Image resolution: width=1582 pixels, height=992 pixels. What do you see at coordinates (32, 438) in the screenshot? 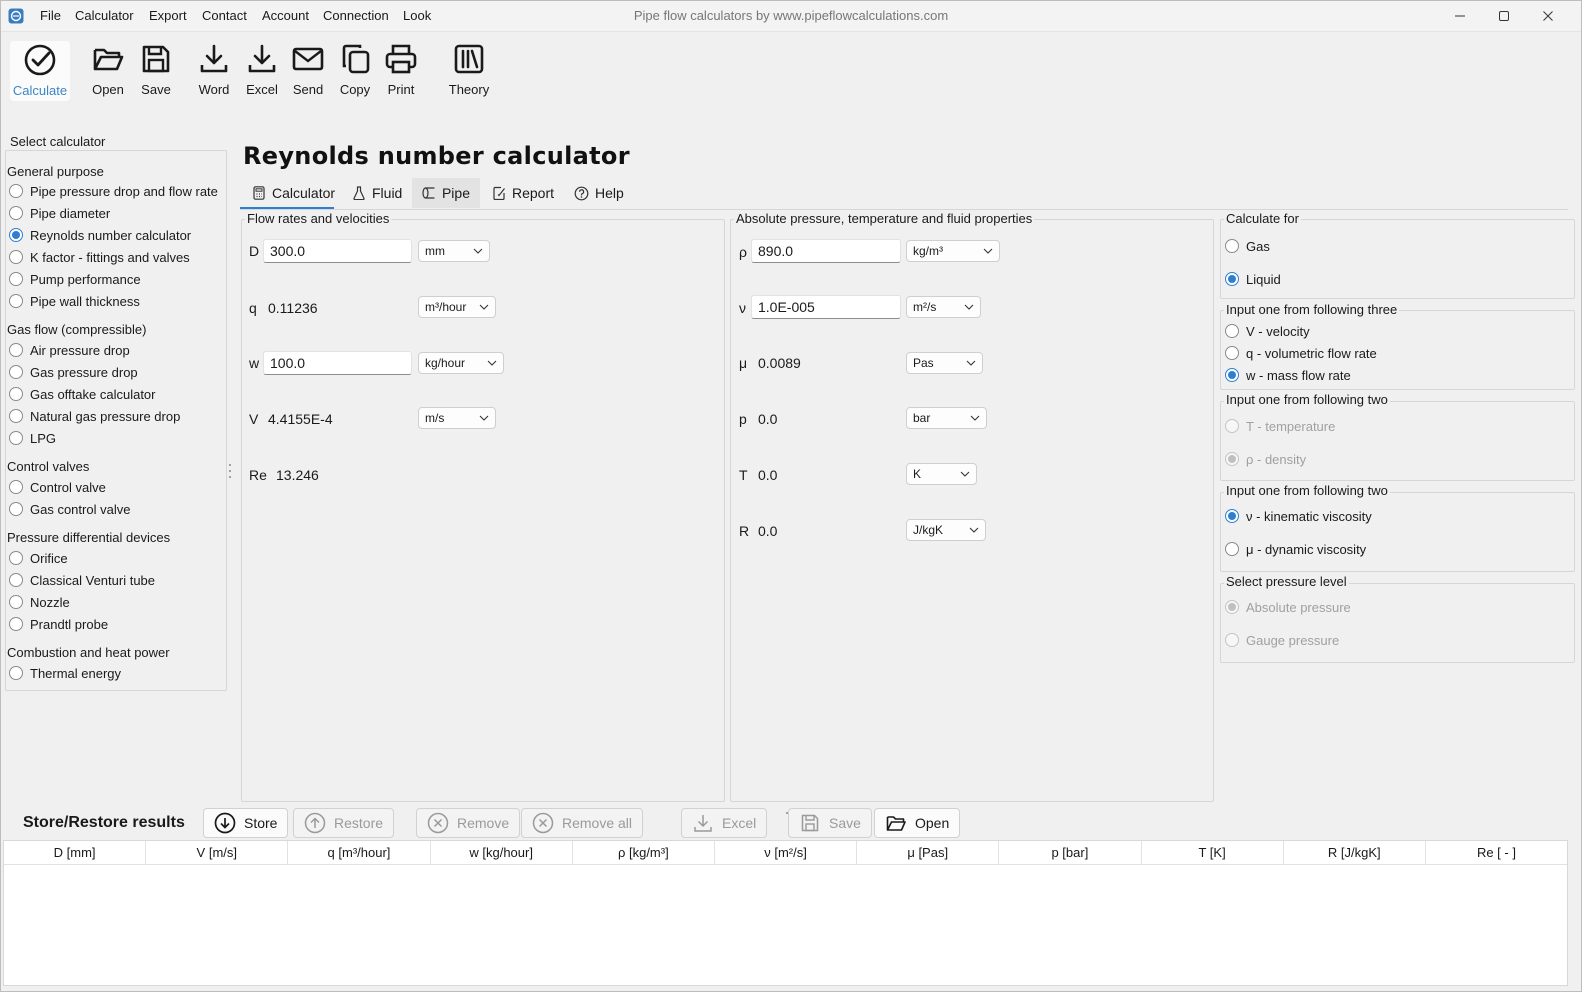
I see `radio-lpg: LPG` at bounding box center [32, 438].